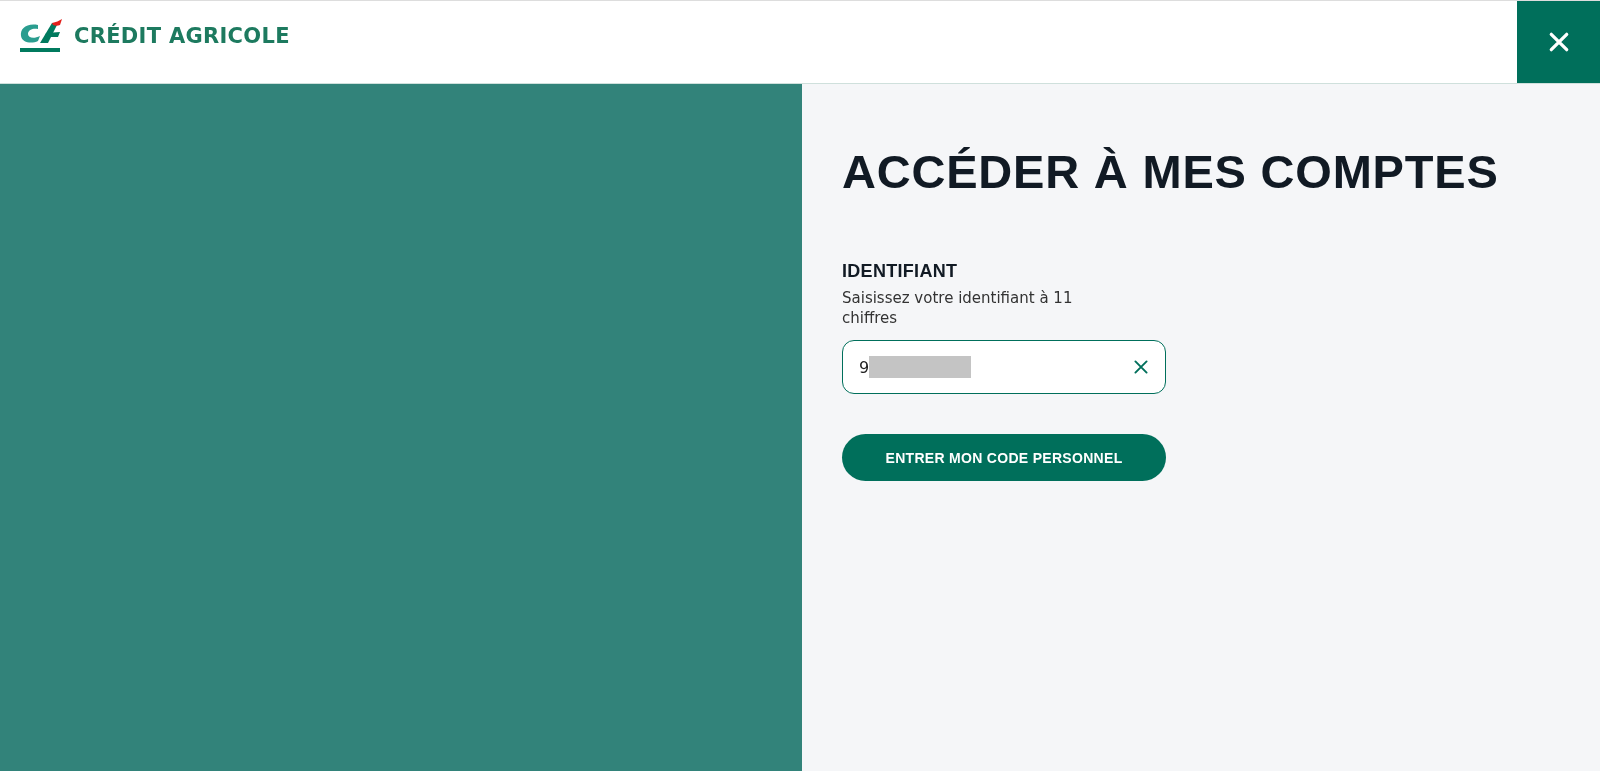 This screenshot has height=771, width=1600. What do you see at coordinates (1004, 457) in the screenshot?
I see `submit-button: ENTRER MON CODE PERSONNEL` at bounding box center [1004, 457].